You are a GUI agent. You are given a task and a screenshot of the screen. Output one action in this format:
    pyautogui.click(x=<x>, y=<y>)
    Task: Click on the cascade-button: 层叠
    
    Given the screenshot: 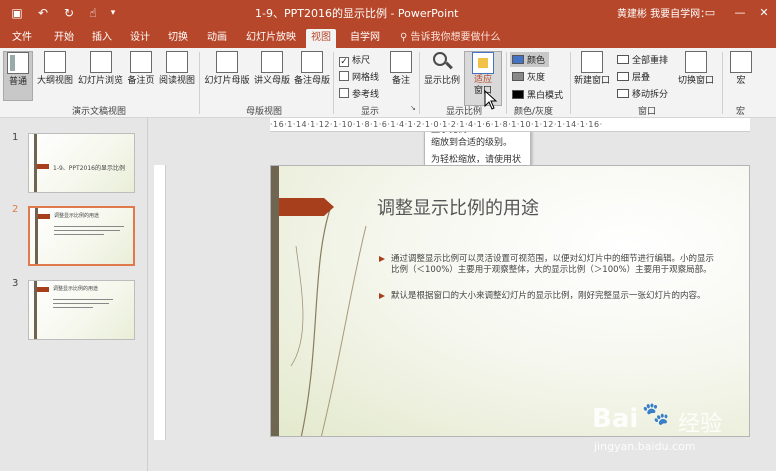 What is the action you would take?
    pyautogui.click(x=633, y=76)
    